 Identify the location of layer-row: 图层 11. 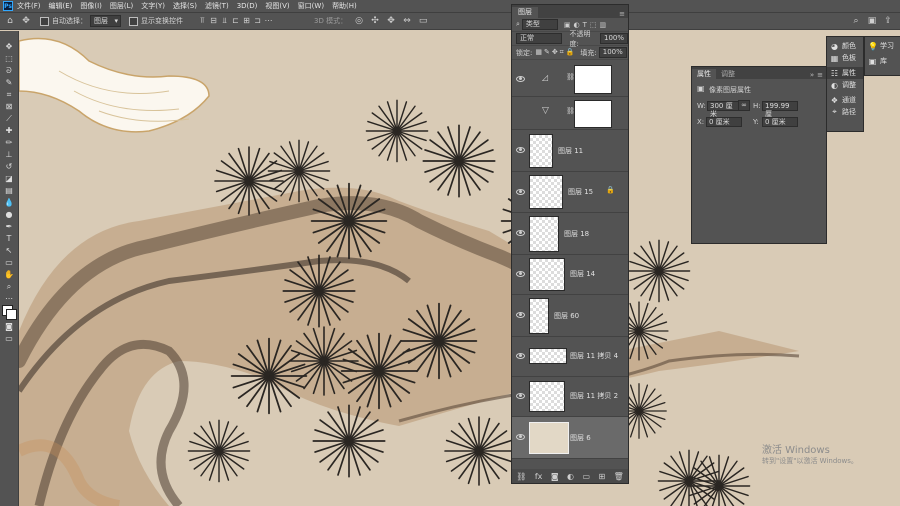
(570, 151).